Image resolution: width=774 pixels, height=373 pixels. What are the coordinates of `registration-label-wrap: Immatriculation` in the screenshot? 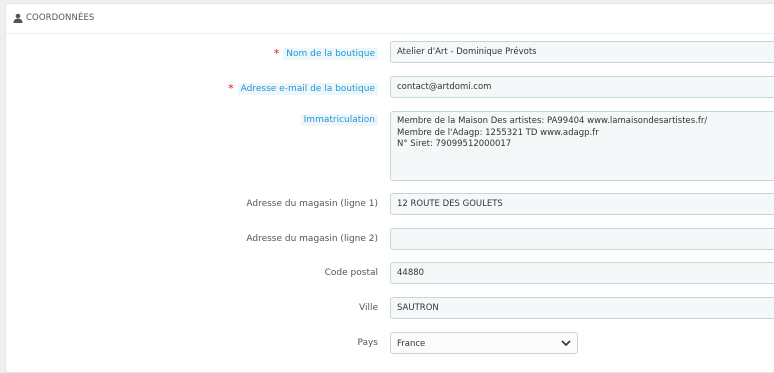 It's located at (339, 120).